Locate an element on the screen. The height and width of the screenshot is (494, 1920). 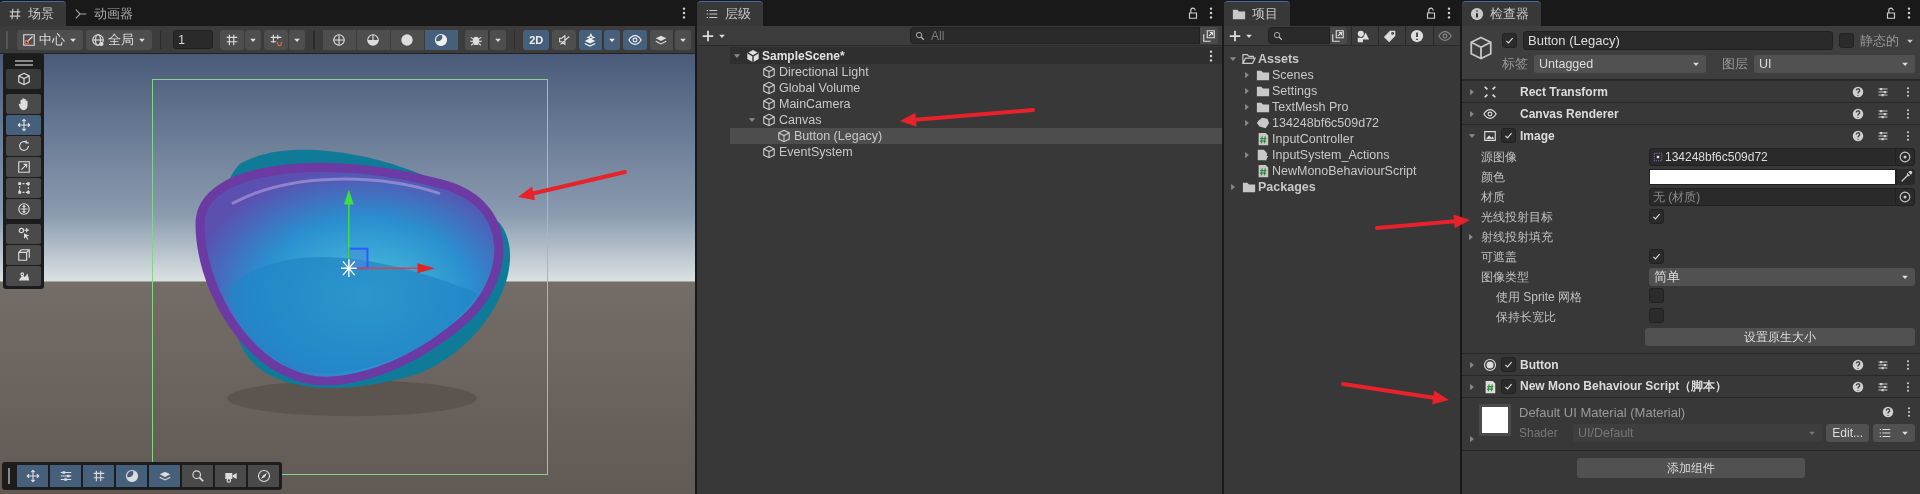
scale-tool-button is located at coordinates (23, 167).